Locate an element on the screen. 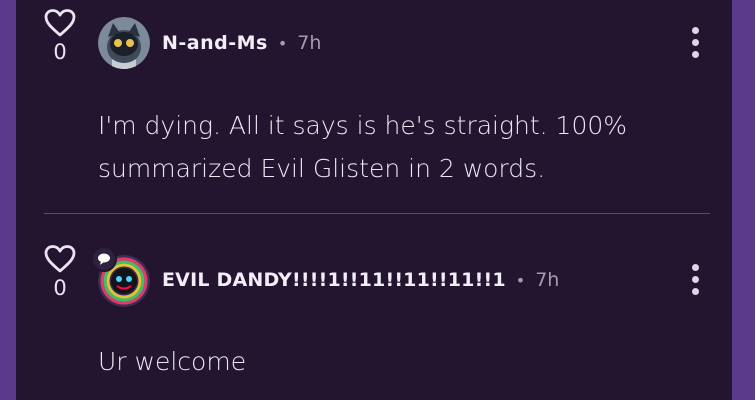 The height and width of the screenshot is (400, 755). avatar is located at coordinates (124, 43).